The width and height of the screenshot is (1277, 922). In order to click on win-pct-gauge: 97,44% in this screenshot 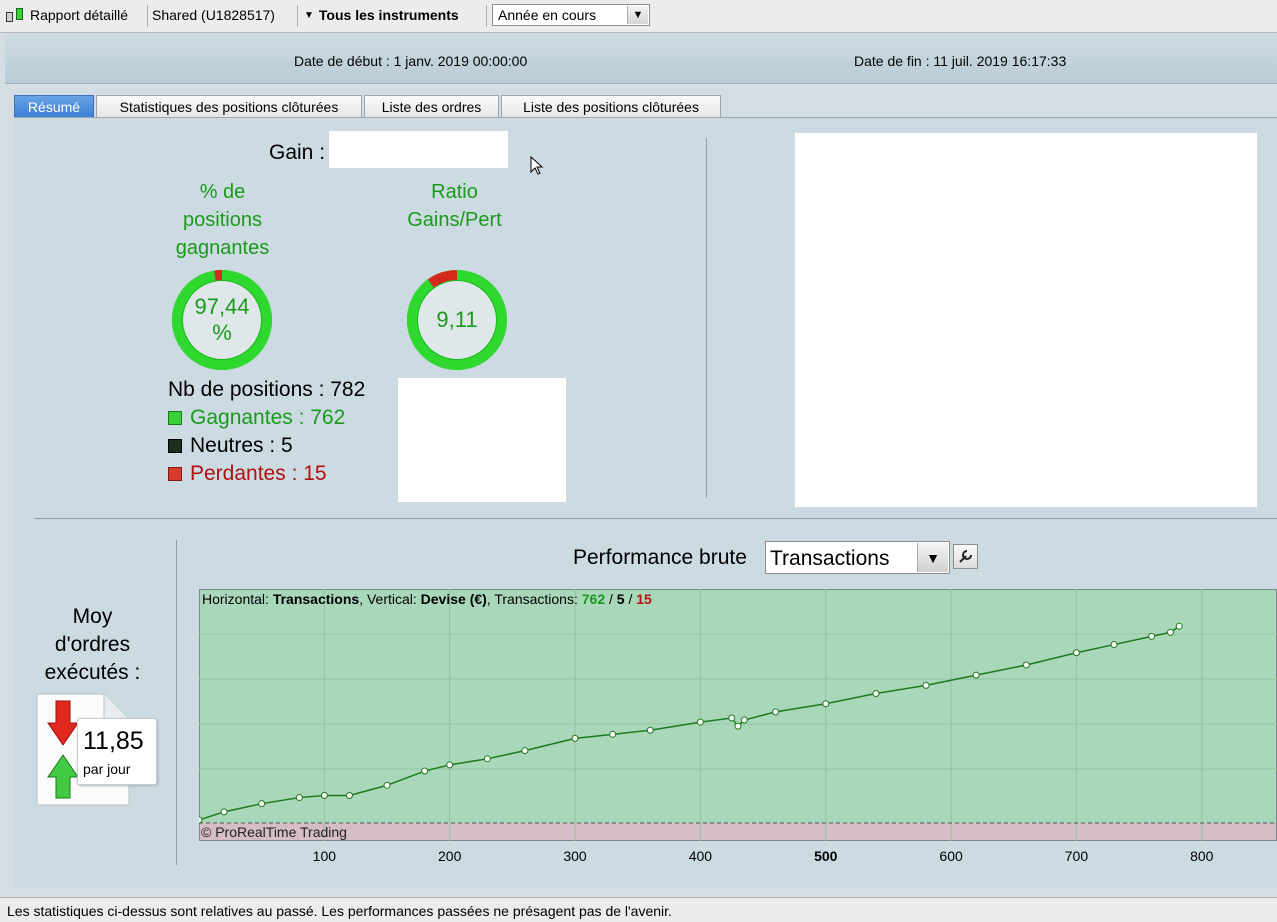, I will do `click(222, 320)`.